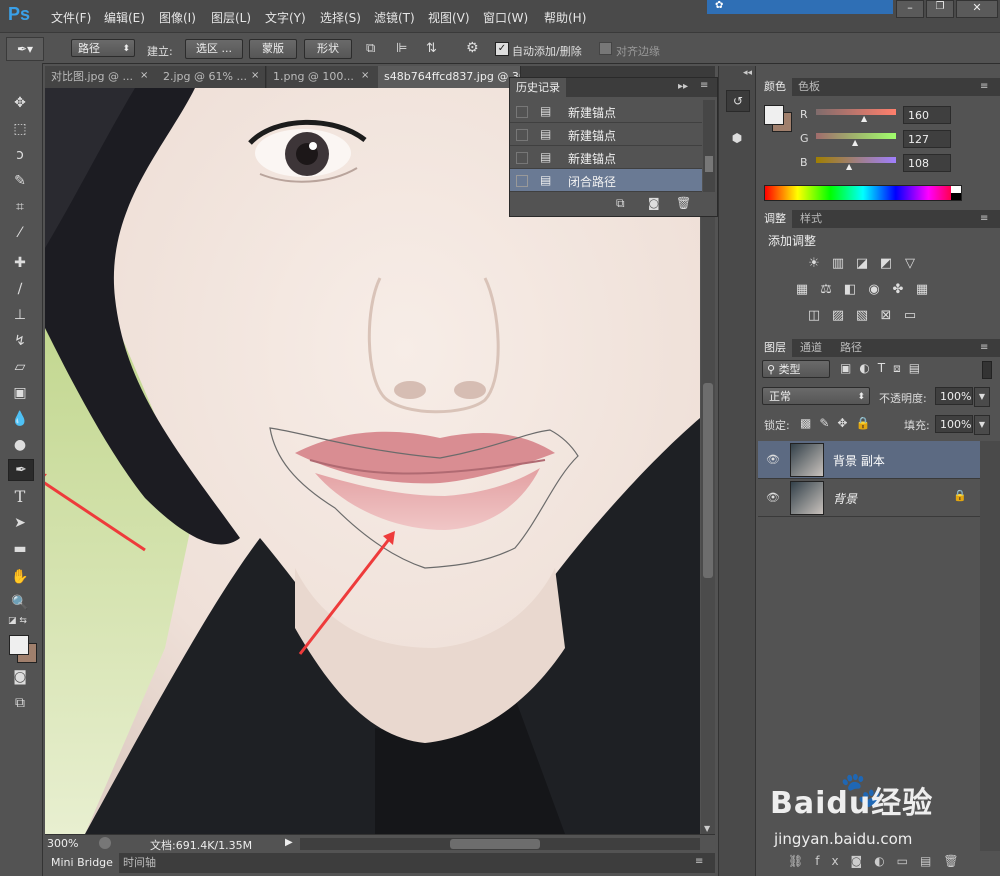 This screenshot has height=876, width=1000. I want to click on quick-select-tool-icon: ✎, so click(20, 181).